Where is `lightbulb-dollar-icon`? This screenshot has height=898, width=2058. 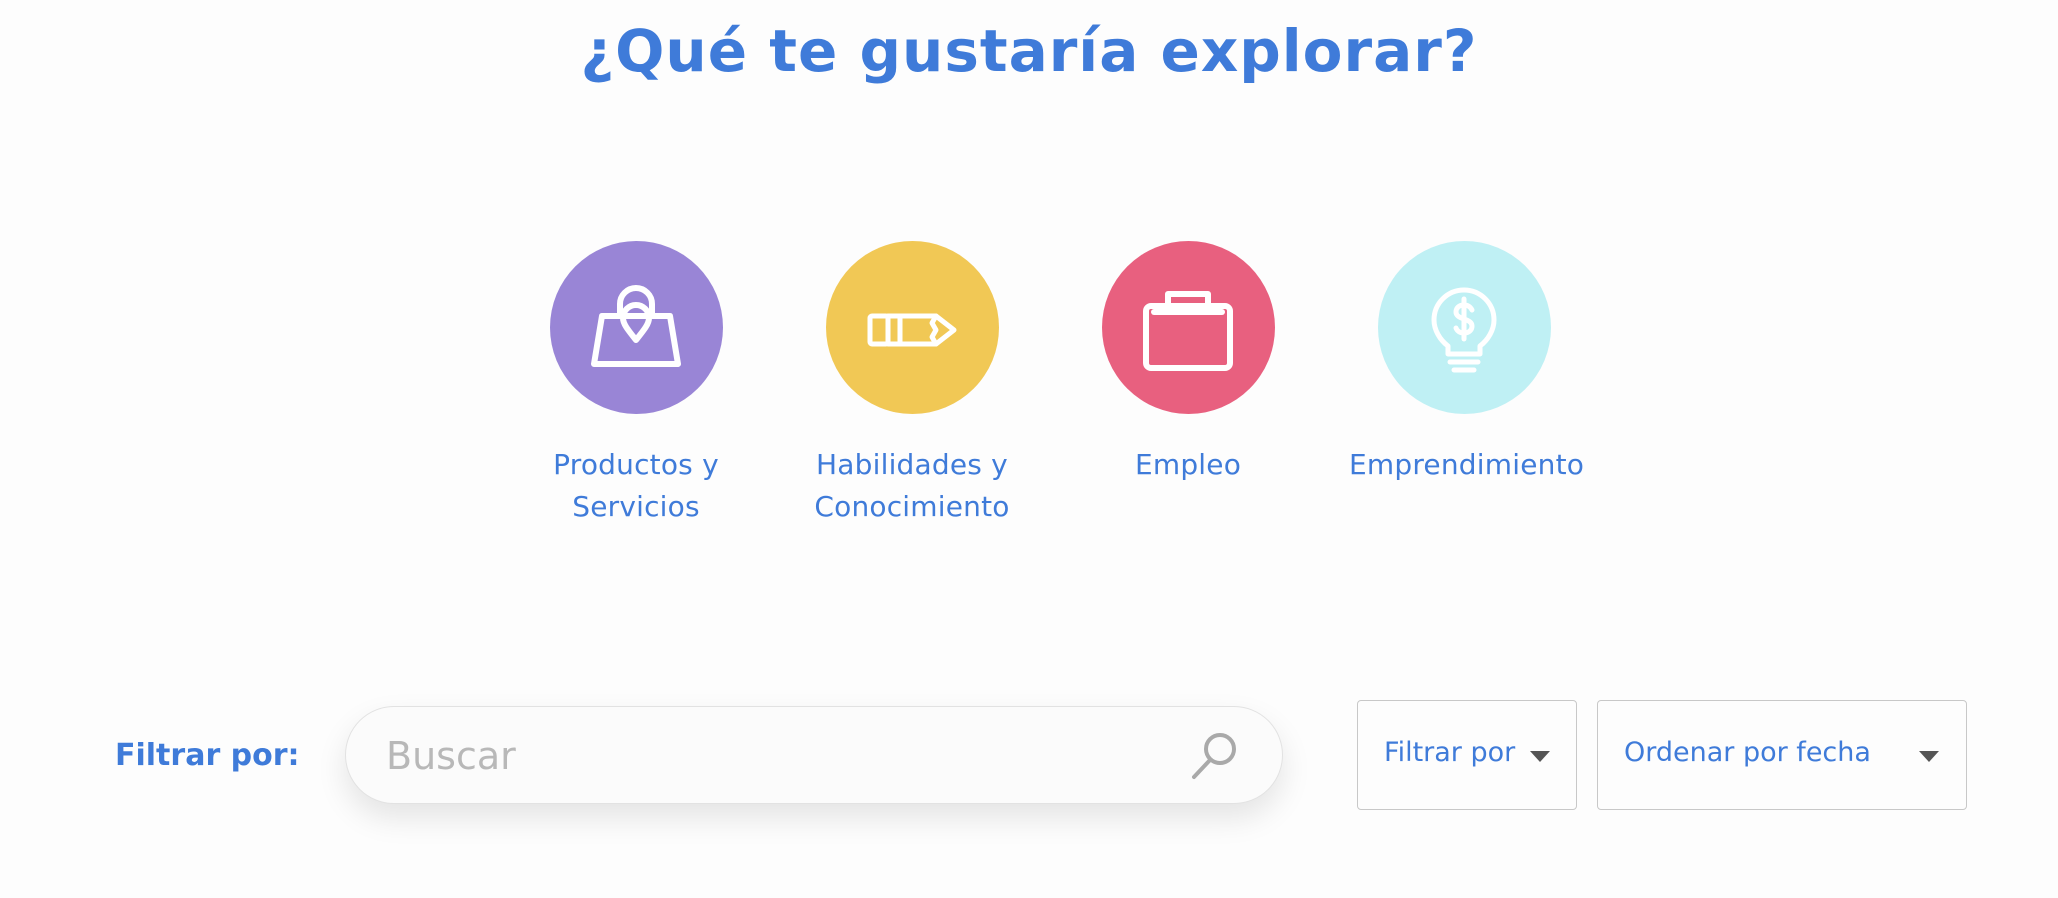 lightbulb-dollar-icon is located at coordinates (1464, 329).